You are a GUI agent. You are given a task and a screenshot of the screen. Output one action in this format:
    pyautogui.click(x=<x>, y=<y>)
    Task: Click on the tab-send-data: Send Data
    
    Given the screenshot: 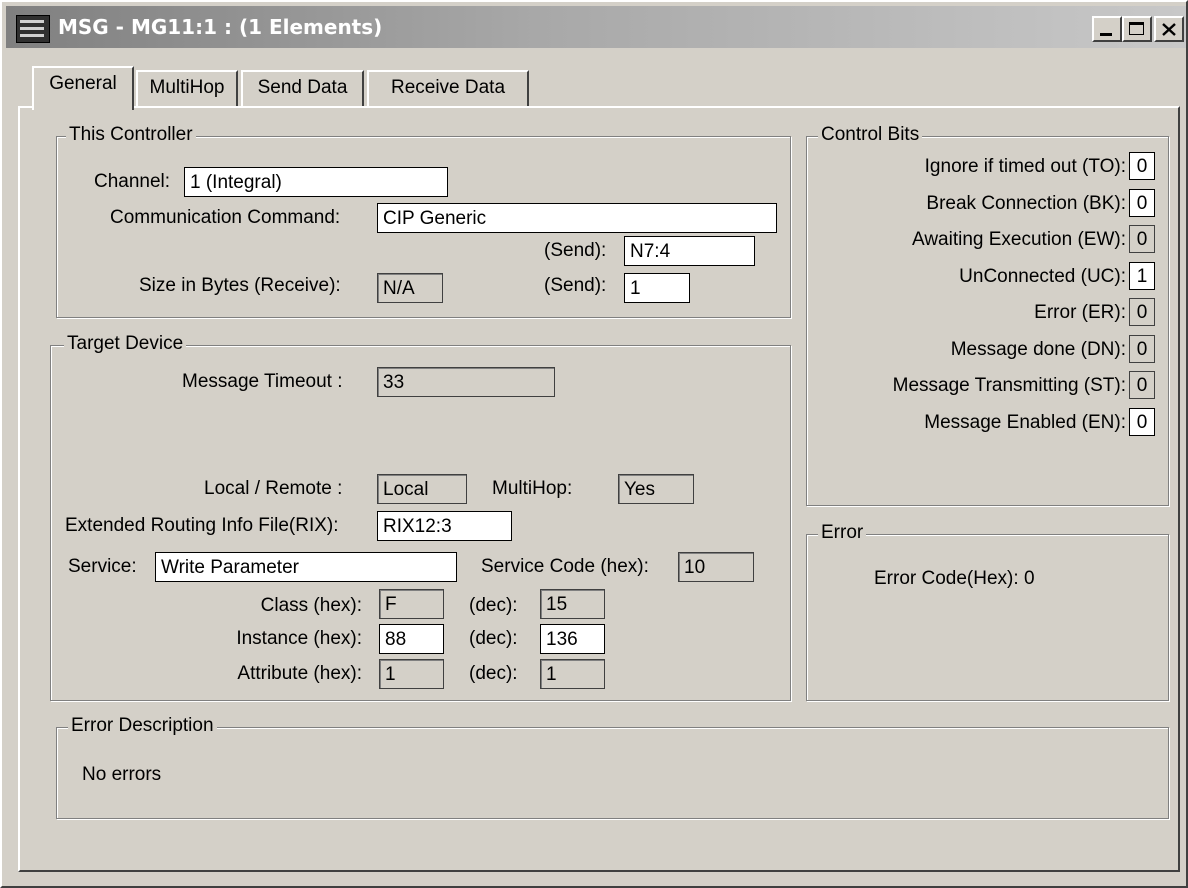 What is the action you would take?
    pyautogui.click(x=302, y=89)
    